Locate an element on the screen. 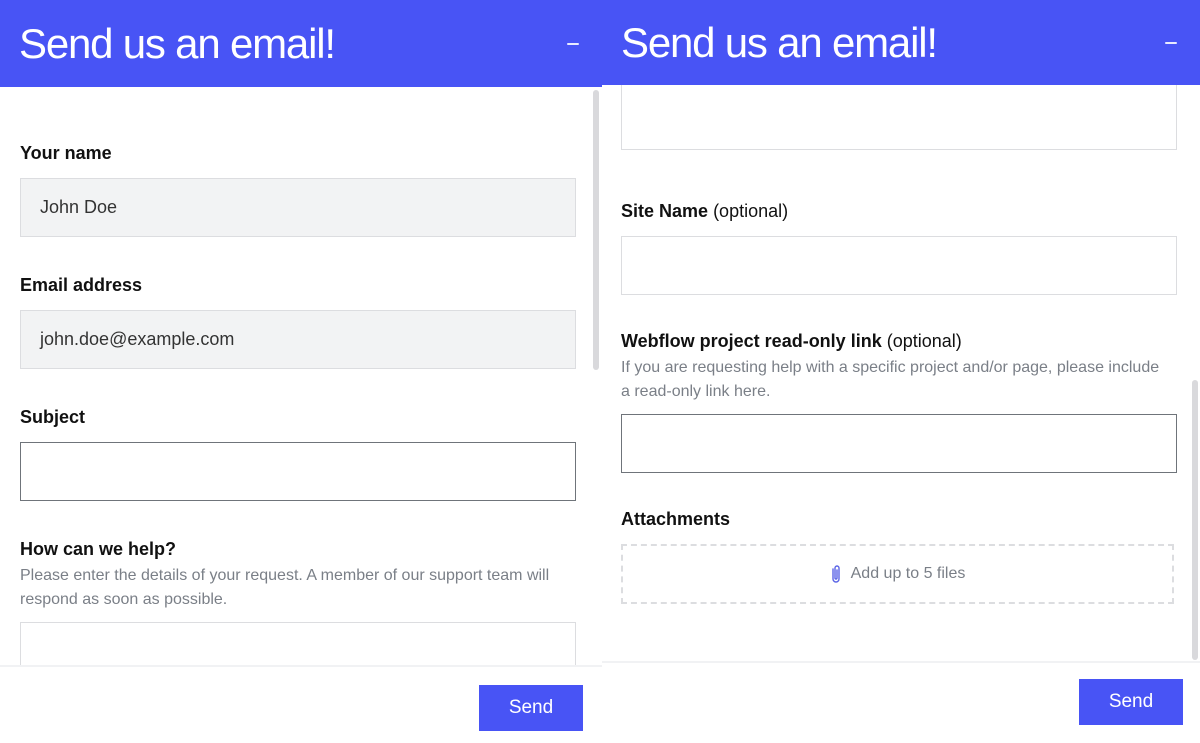  site-name-label: Site Name (optional) is located at coordinates (897, 211).